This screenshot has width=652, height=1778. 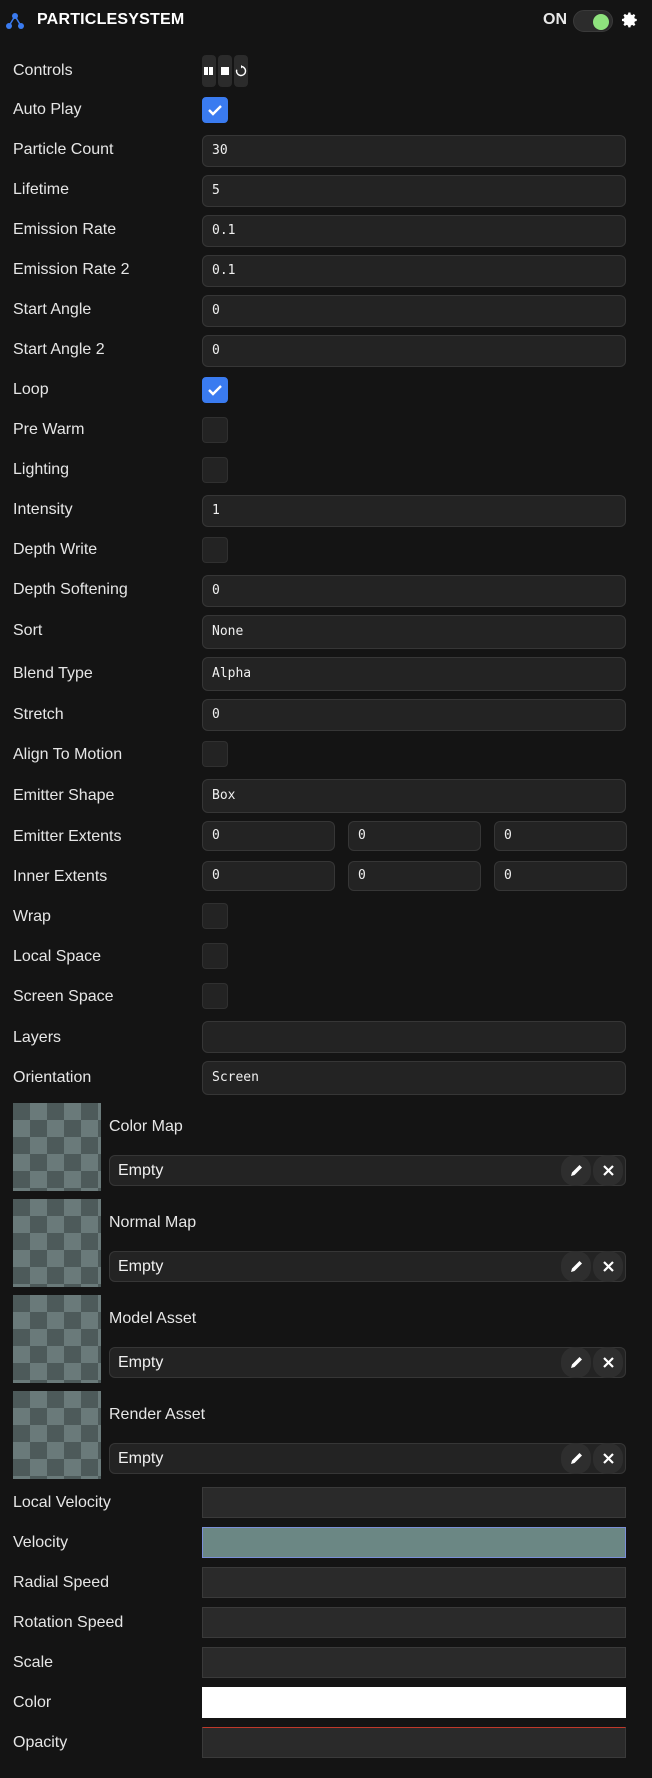 What do you see at coordinates (63, 996) in the screenshot?
I see `screen-space-label: Screen Space` at bounding box center [63, 996].